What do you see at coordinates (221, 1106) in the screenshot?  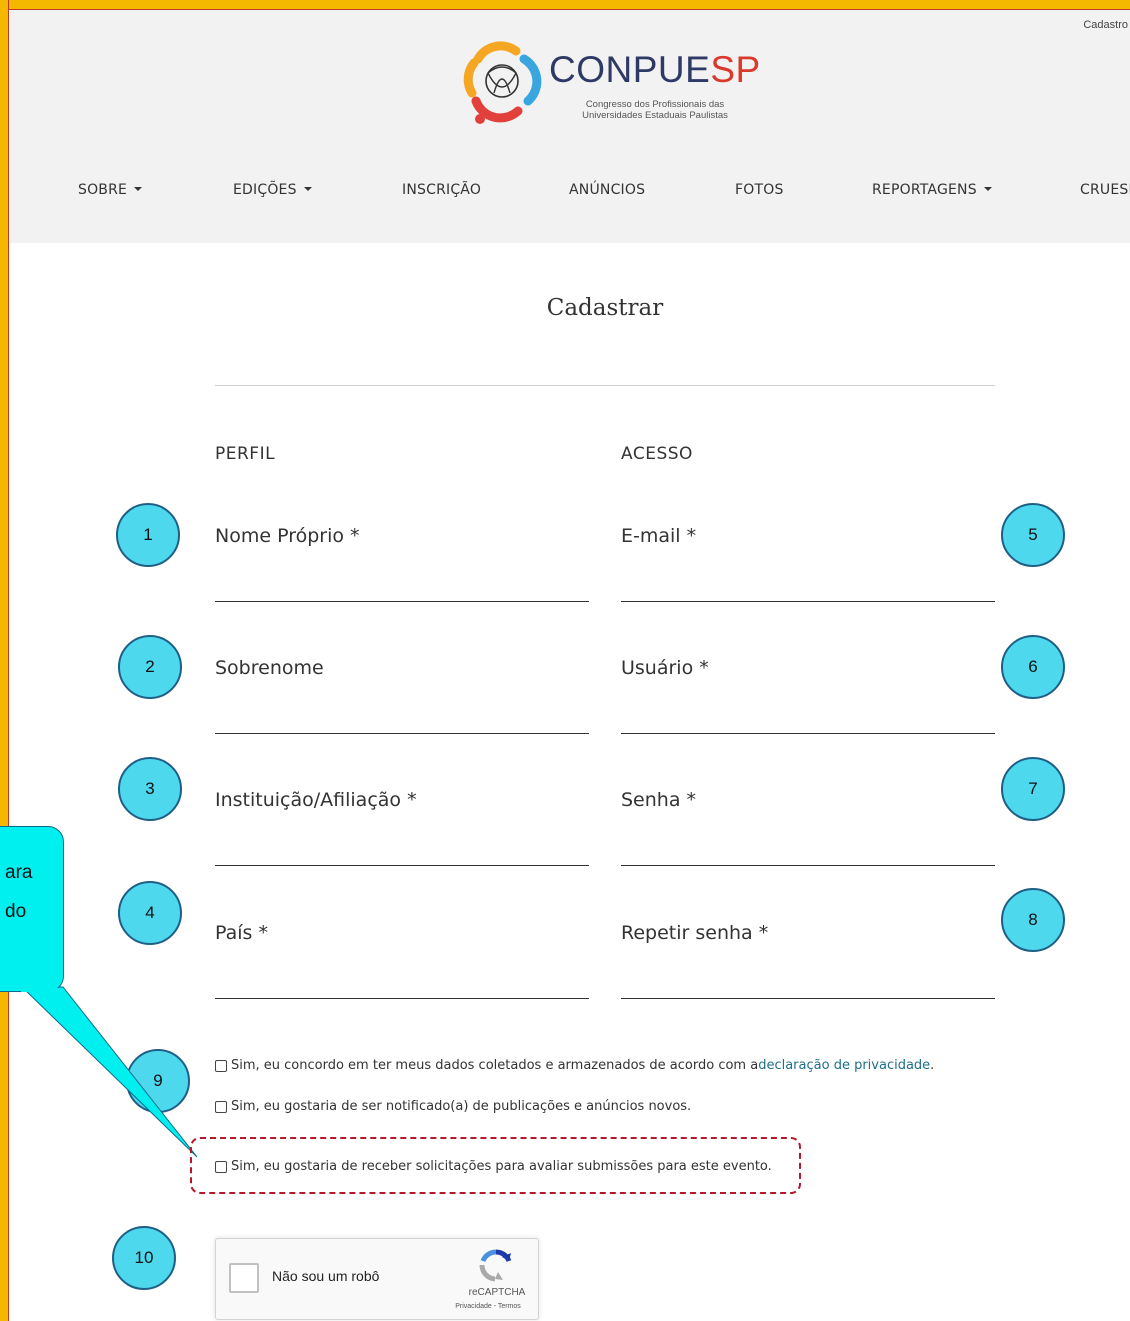 I see `notify-consent-checkbox` at bounding box center [221, 1106].